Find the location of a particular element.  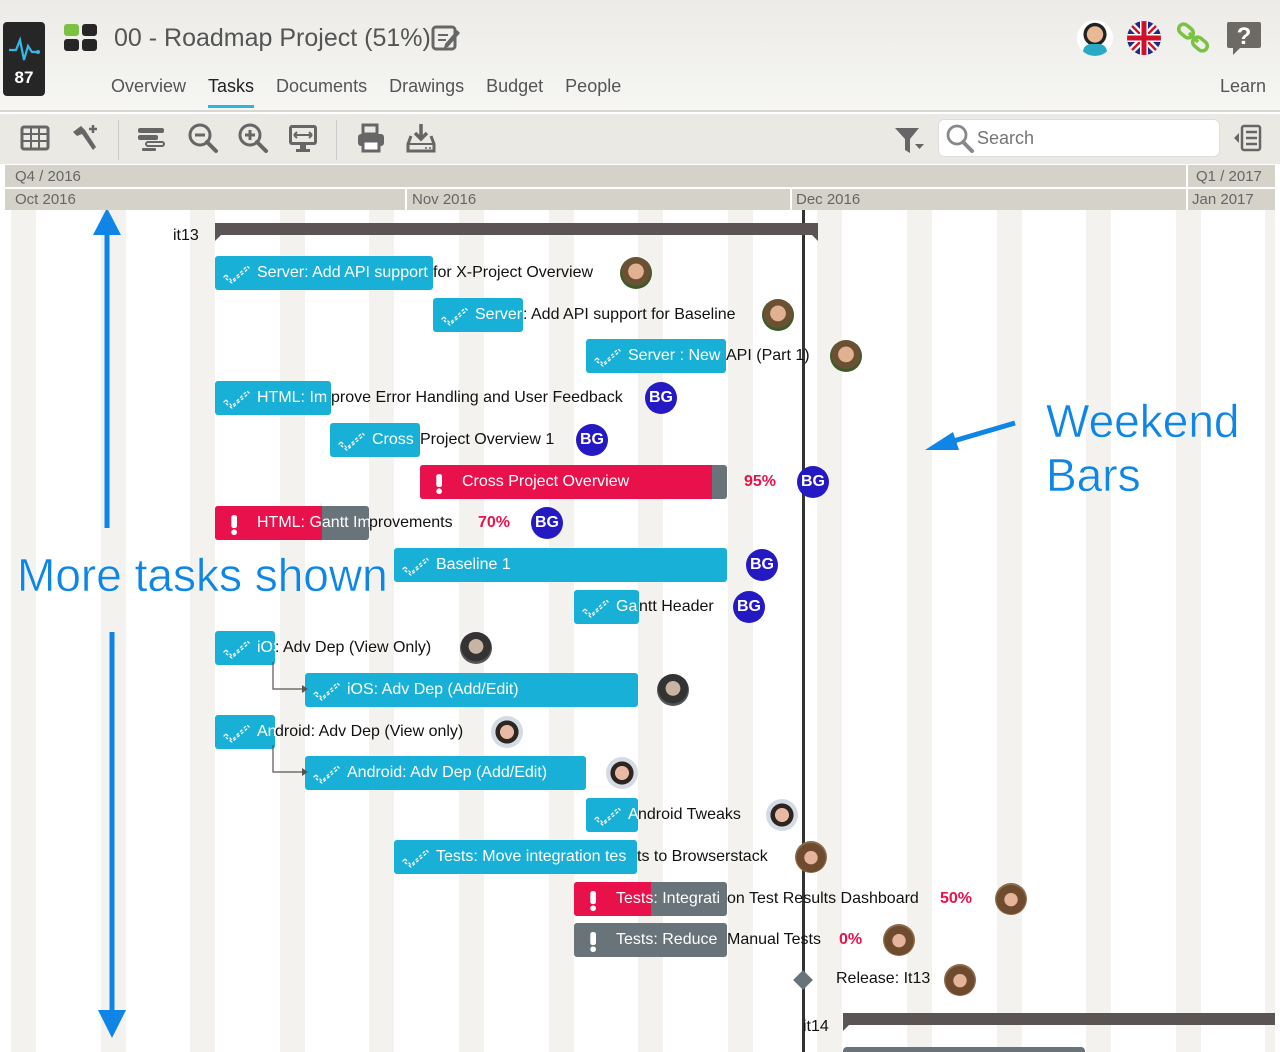

download-icon is located at coordinates (421, 138).